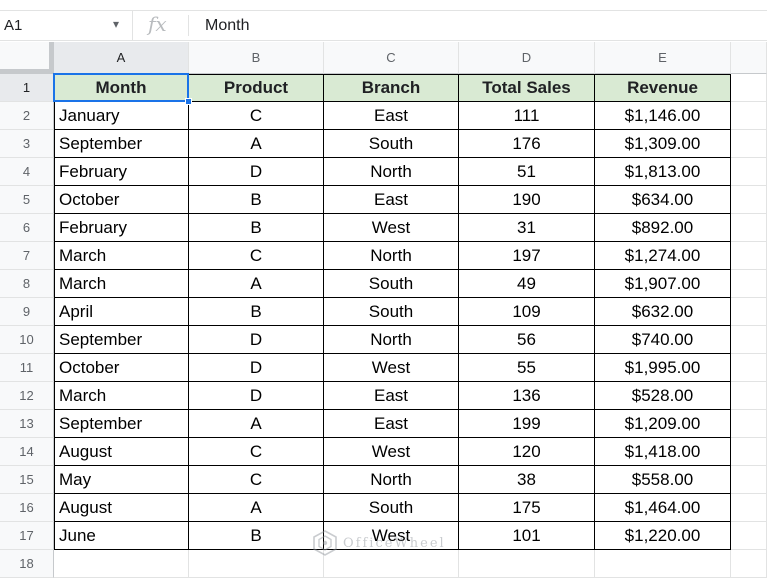  Describe the element at coordinates (121, 368) in the screenshot. I see `table-cell: October` at that location.